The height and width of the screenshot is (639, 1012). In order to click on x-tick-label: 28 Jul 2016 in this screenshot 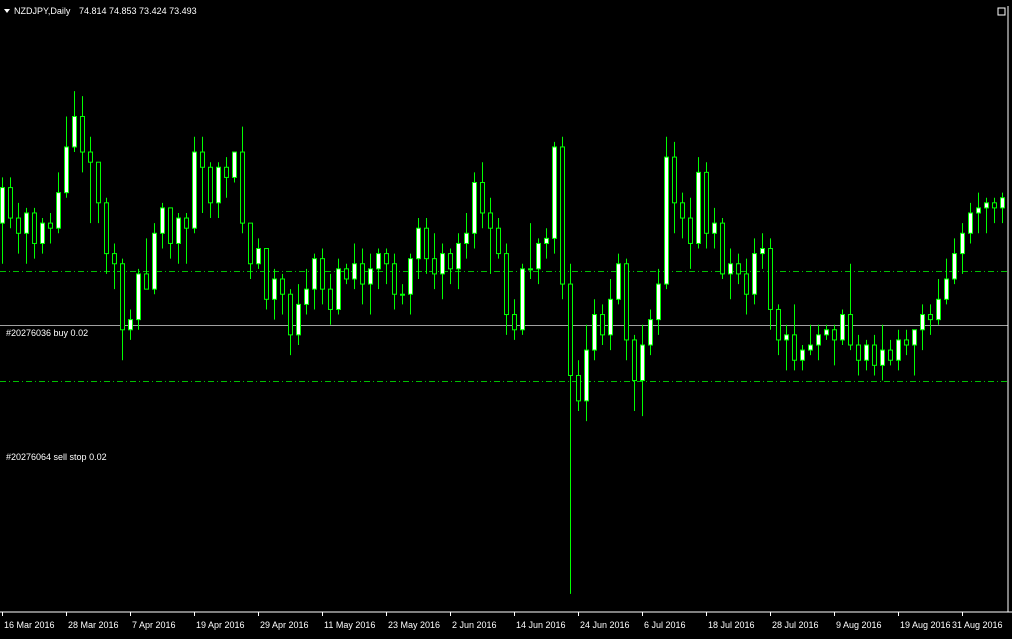, I will do `click(795, 625)`.